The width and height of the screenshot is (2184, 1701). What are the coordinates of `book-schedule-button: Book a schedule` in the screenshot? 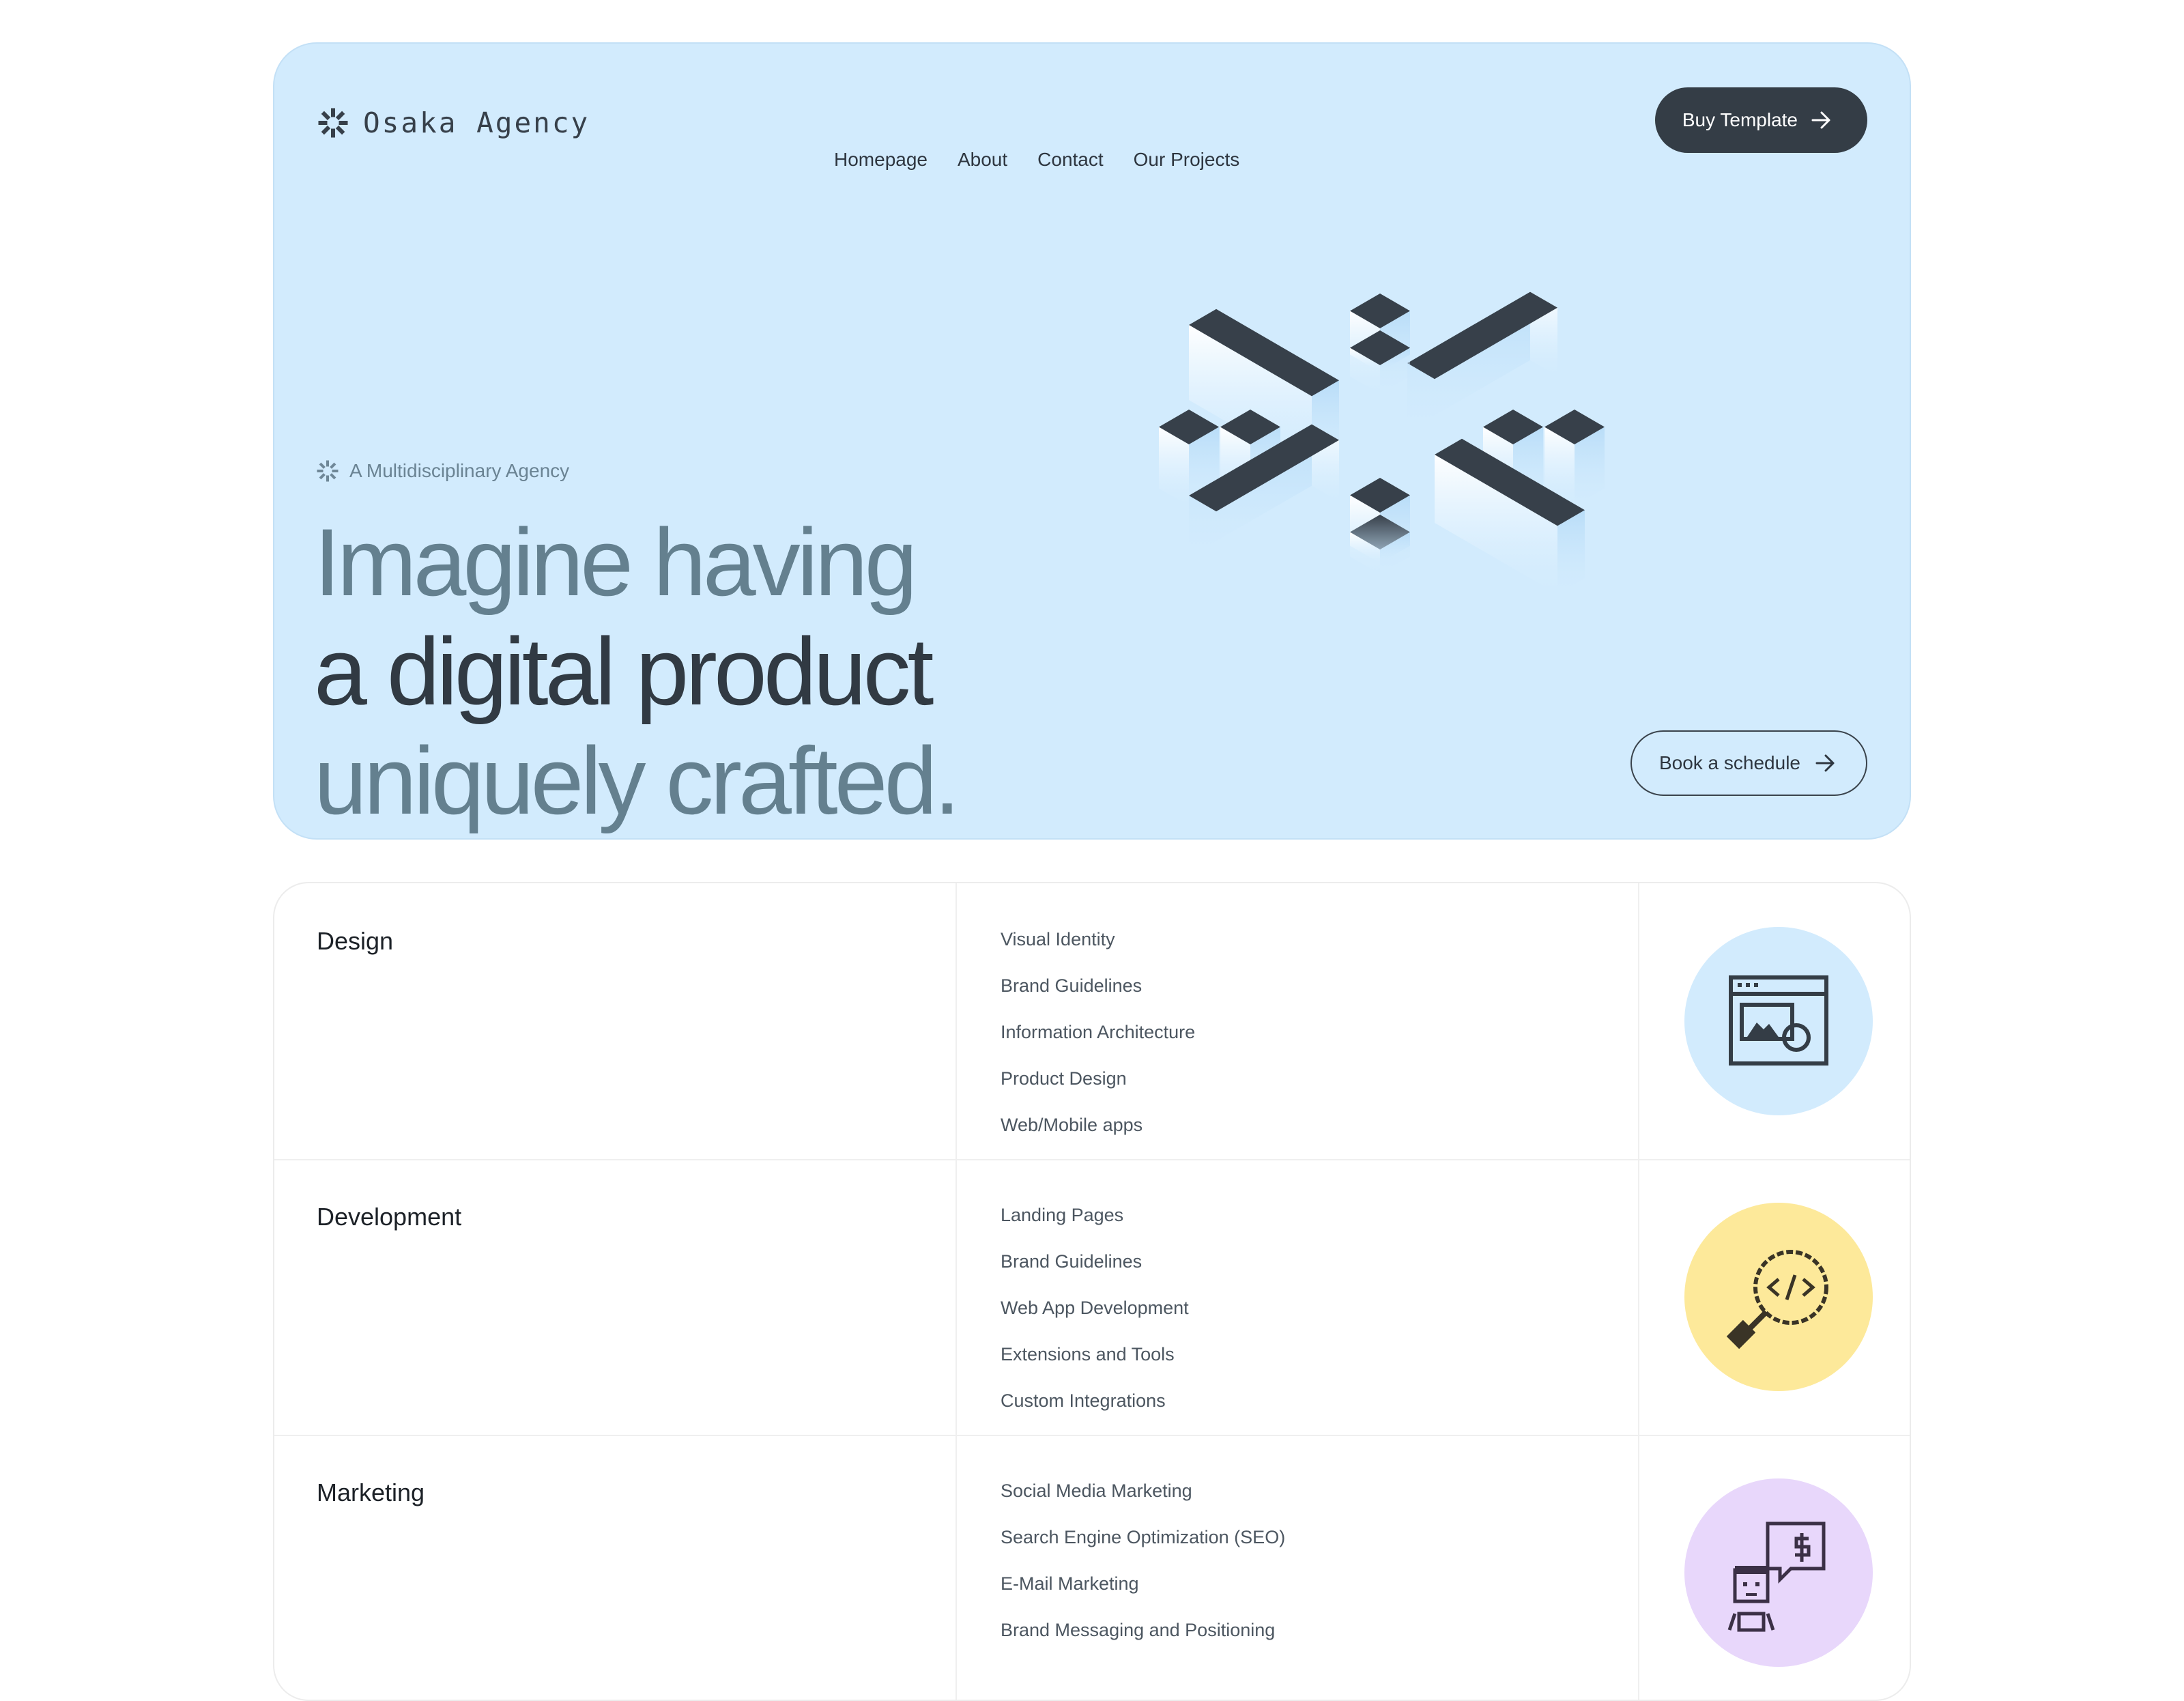 It's located at (1748, 763).